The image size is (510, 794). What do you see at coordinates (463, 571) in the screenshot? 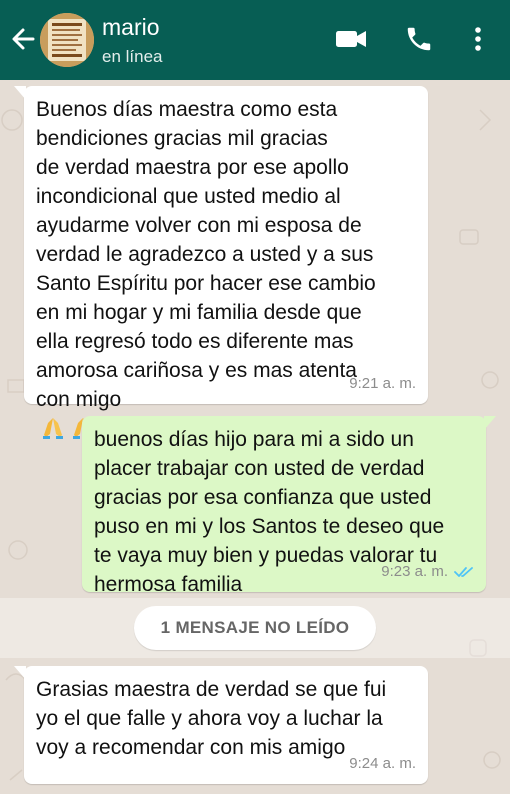
I see `double-check-icon` at bounding box center [463, 571].